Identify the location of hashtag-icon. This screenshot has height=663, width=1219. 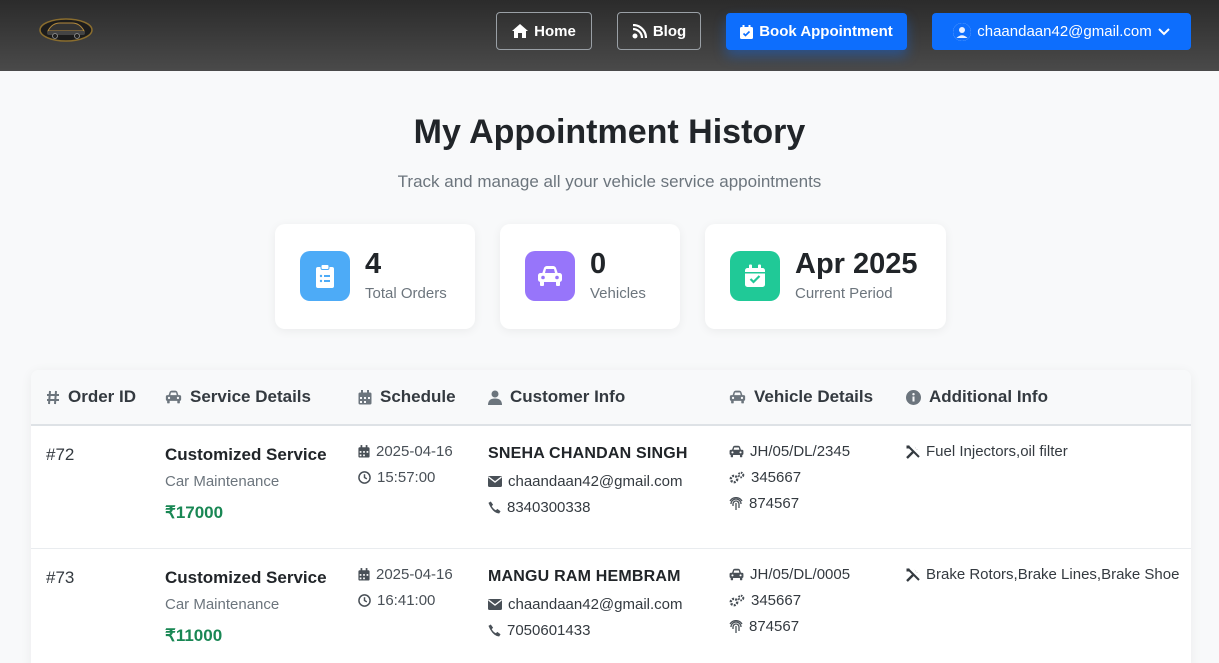
(53, 397).